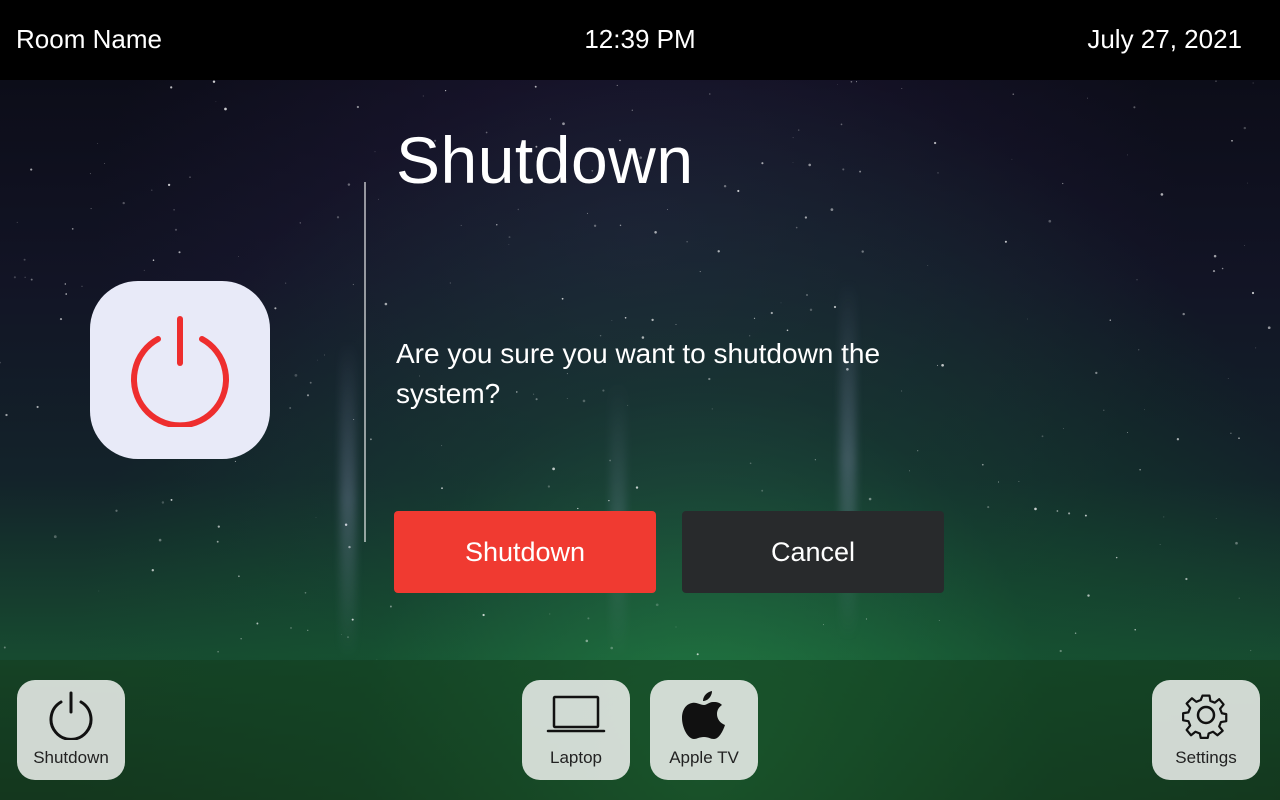 This screenshot has width=1280, height=800. I want to click on nav-laptop-label: Laptop, so click(576, 757).